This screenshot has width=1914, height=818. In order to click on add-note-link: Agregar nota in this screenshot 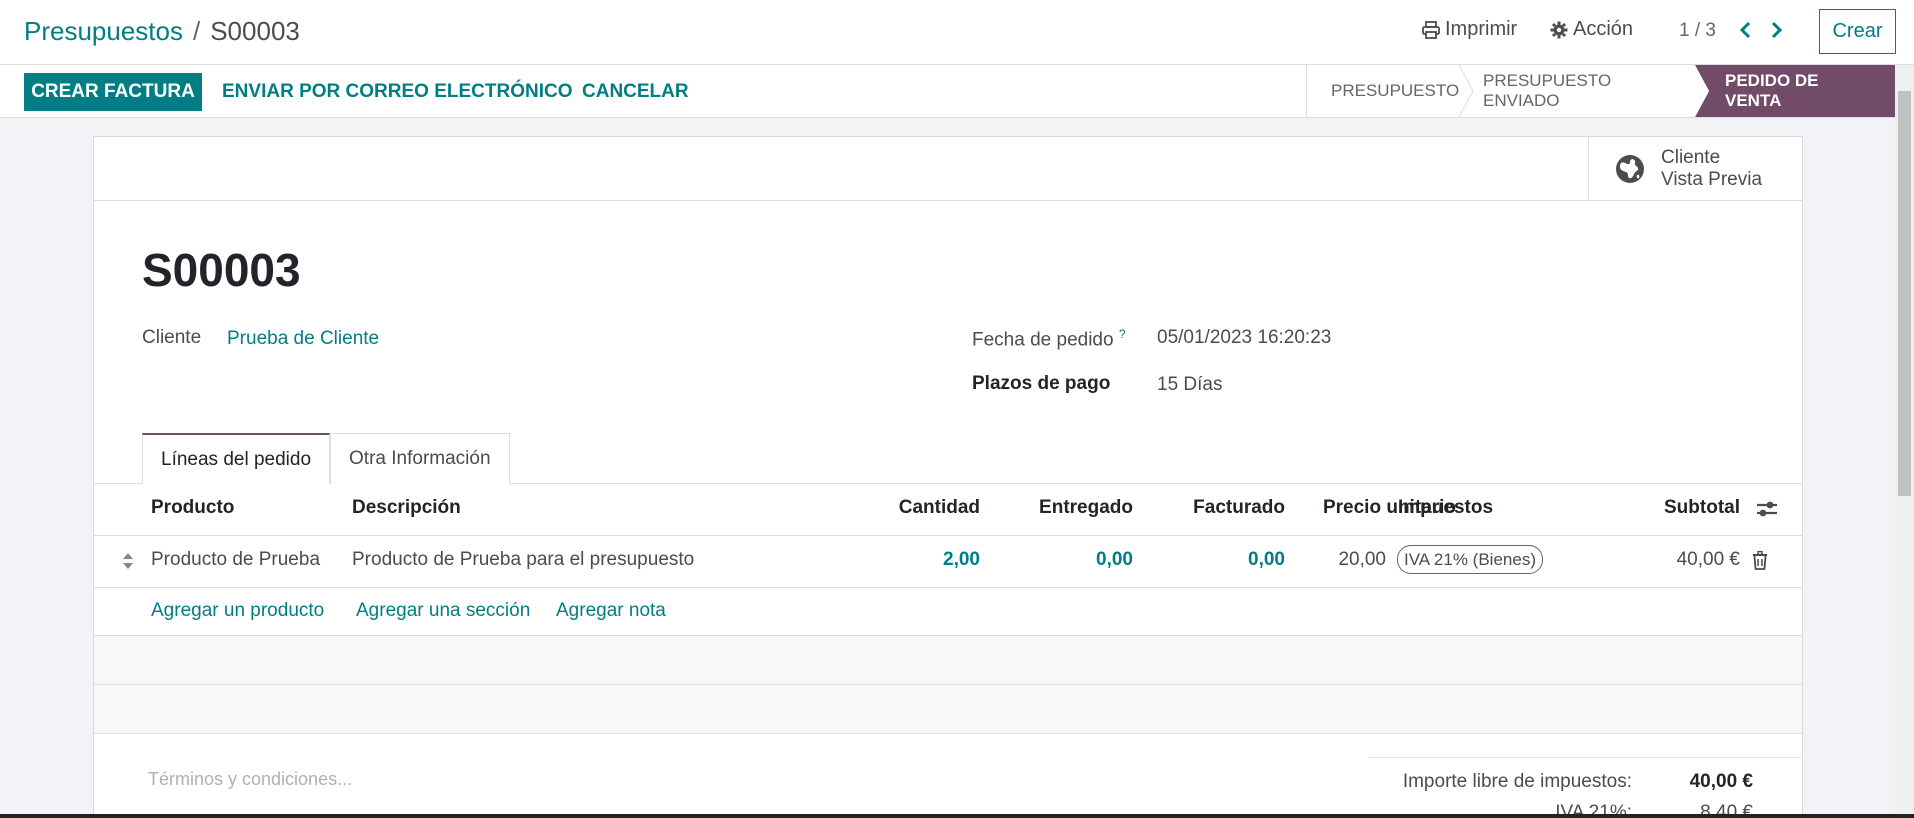, I will do `click(611, 611)`.